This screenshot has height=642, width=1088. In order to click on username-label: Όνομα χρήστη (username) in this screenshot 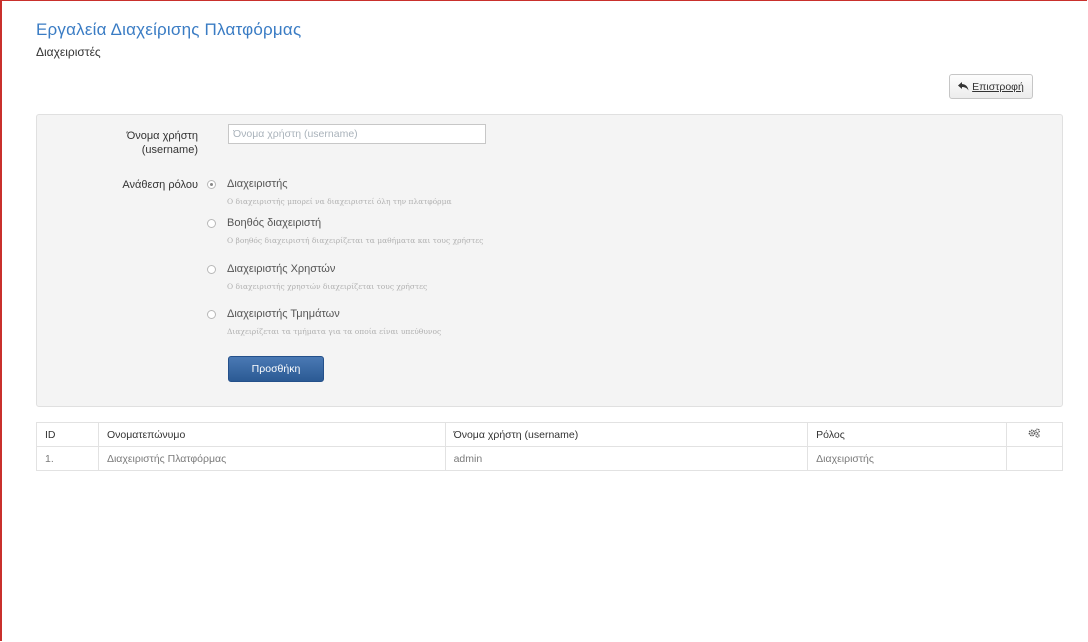, I will do `click(162, 143)`.